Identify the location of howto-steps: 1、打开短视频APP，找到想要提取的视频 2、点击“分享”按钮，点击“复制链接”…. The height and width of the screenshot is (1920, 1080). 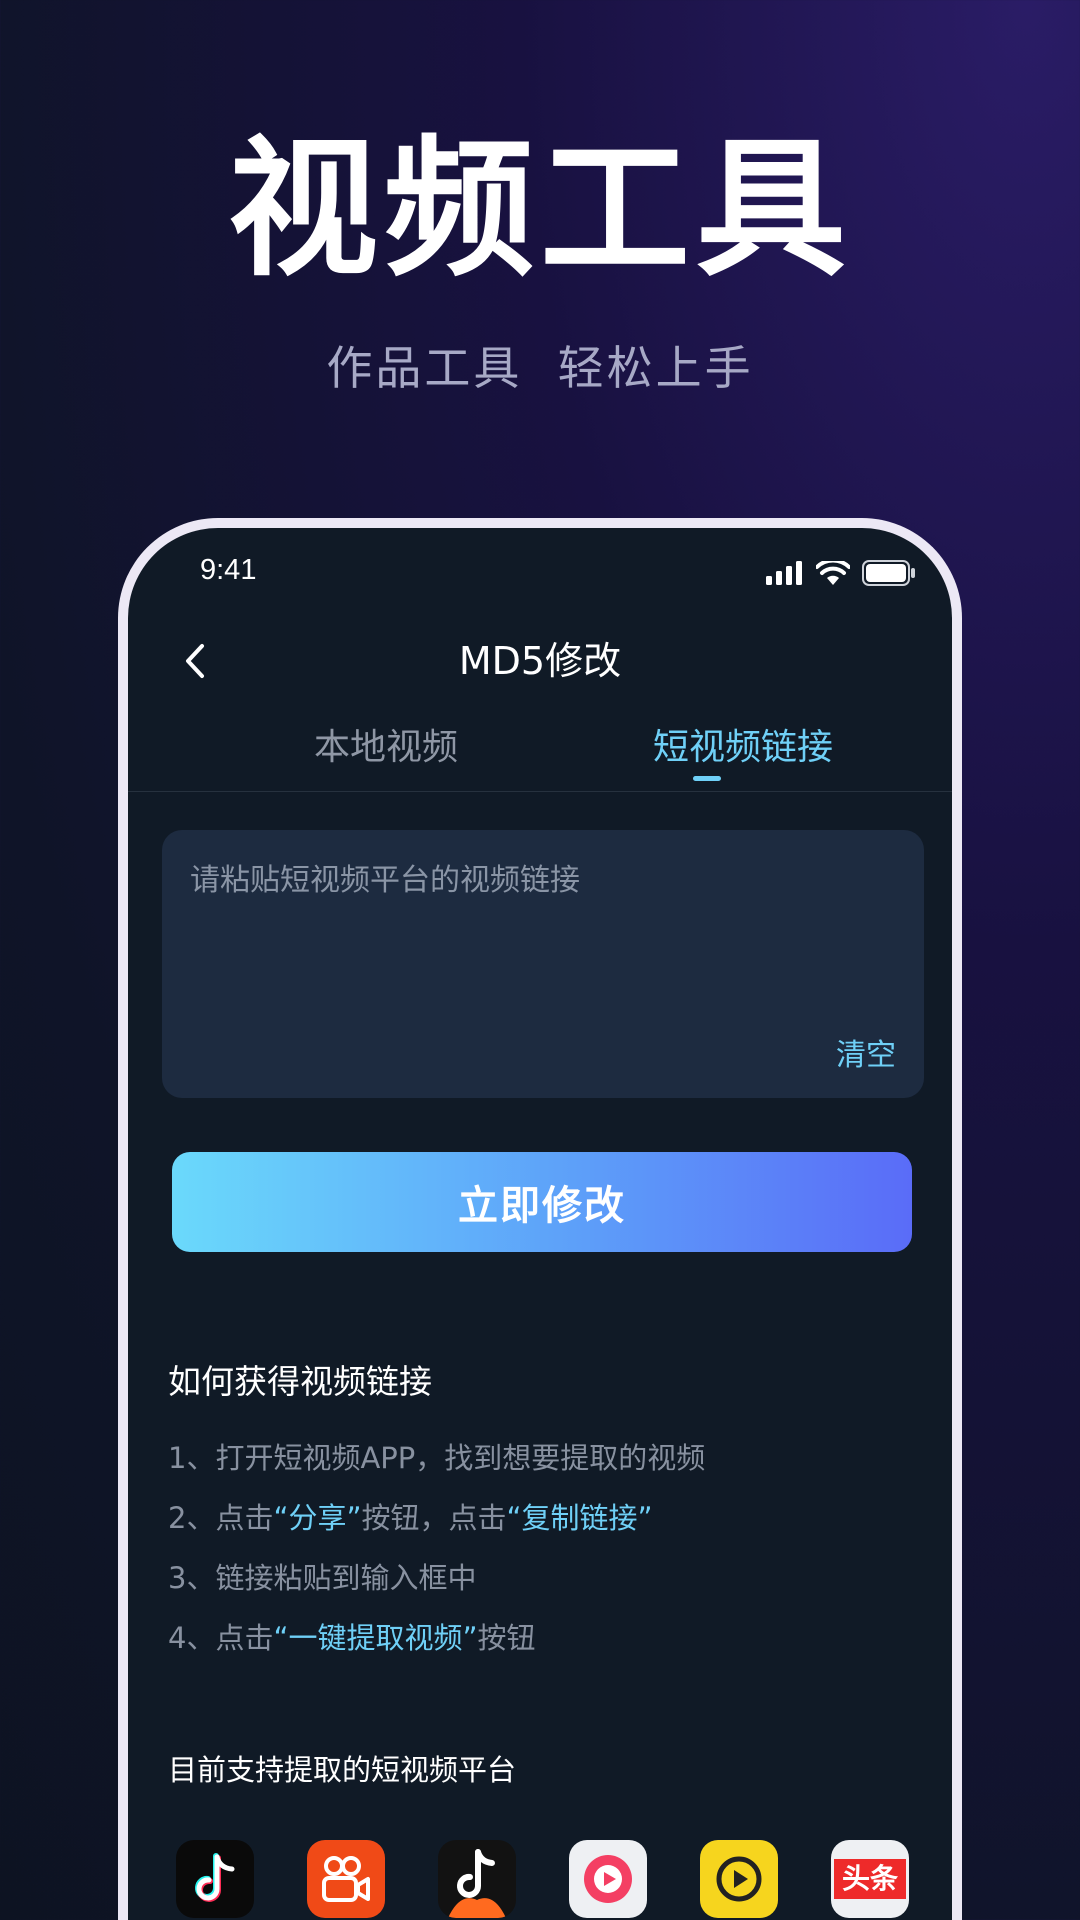
(548, 1558).